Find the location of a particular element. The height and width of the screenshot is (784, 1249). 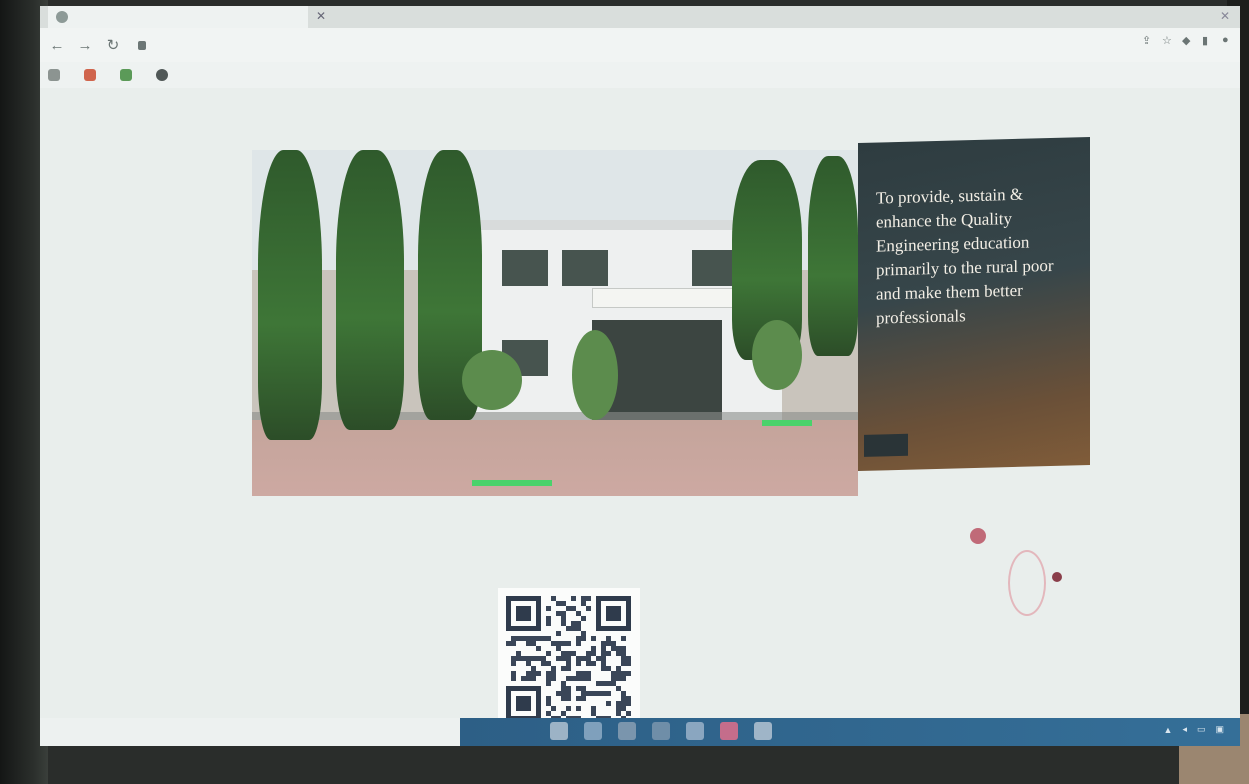

window-close-icon: ✕ is located at coordinates (1225, 16).